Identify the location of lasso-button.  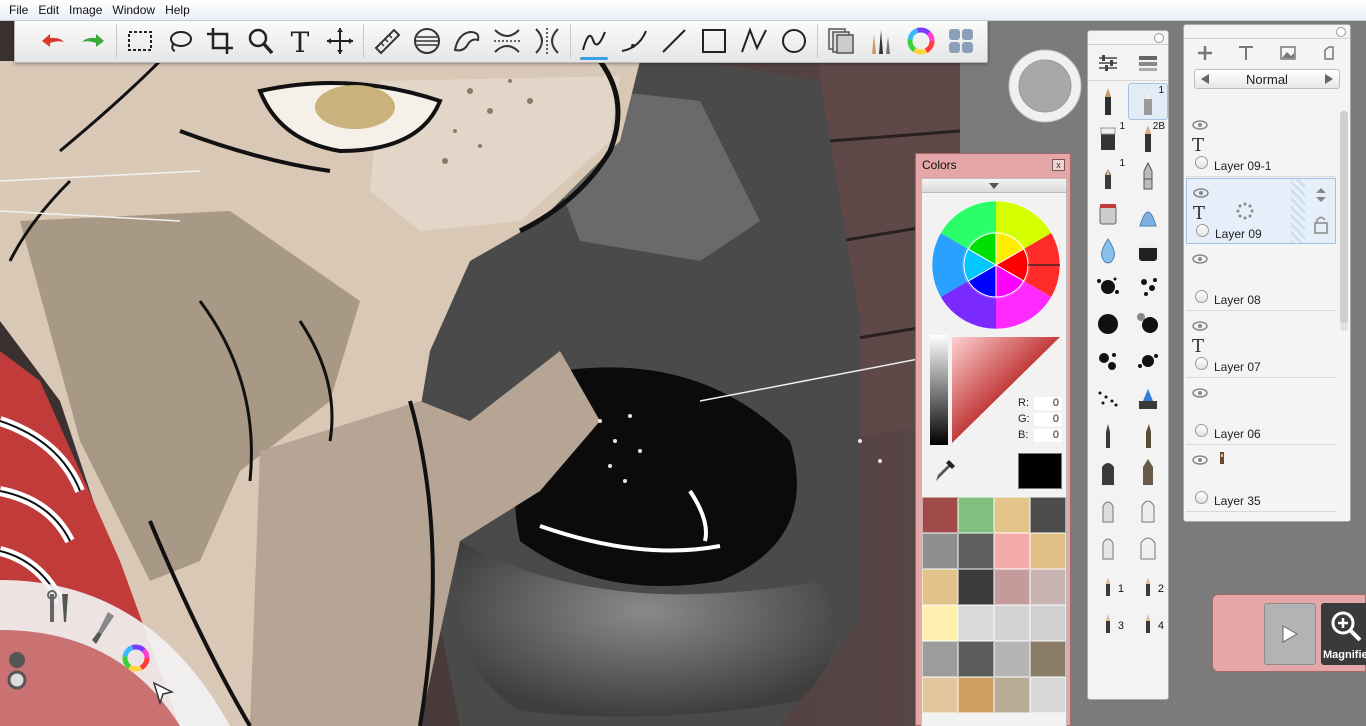
(180, 41).